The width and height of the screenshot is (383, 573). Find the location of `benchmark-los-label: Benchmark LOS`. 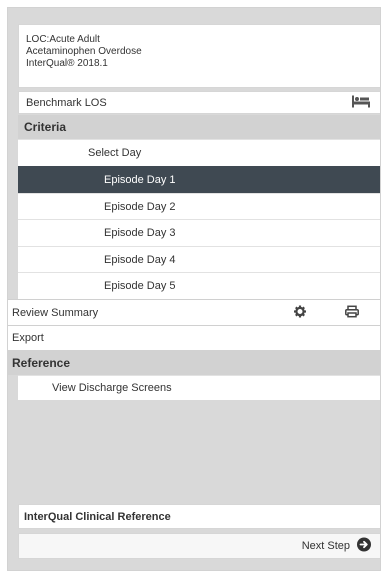

benchmark-los-label: Benchmark LOS is located at coordinates (66, 102).